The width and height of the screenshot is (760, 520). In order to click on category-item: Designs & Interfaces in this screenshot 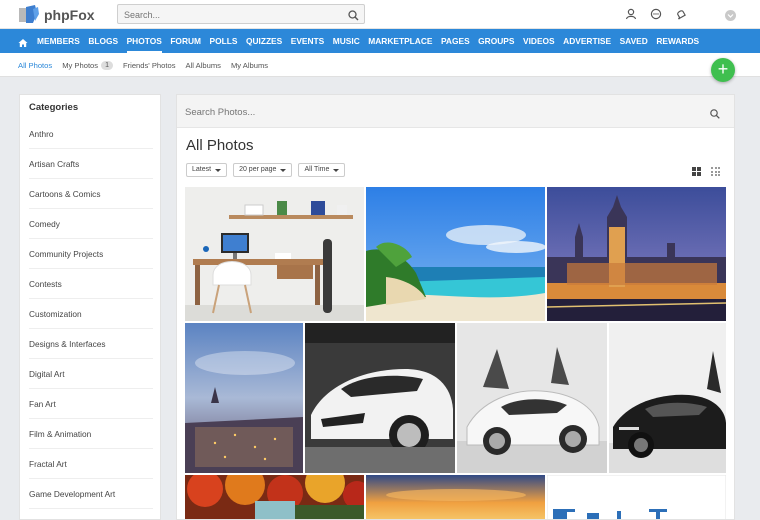, I will do `click(91, 344)`.